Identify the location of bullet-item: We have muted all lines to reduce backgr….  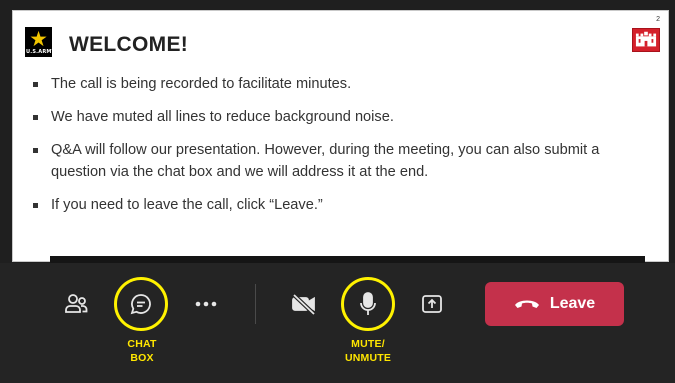
(337, 117).